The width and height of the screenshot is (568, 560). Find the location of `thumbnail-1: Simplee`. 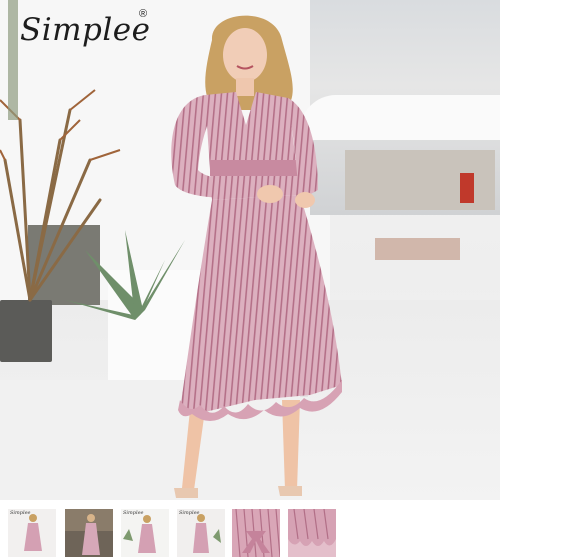

thumbnail-1: Simplee is located at coordinates (32, 533).